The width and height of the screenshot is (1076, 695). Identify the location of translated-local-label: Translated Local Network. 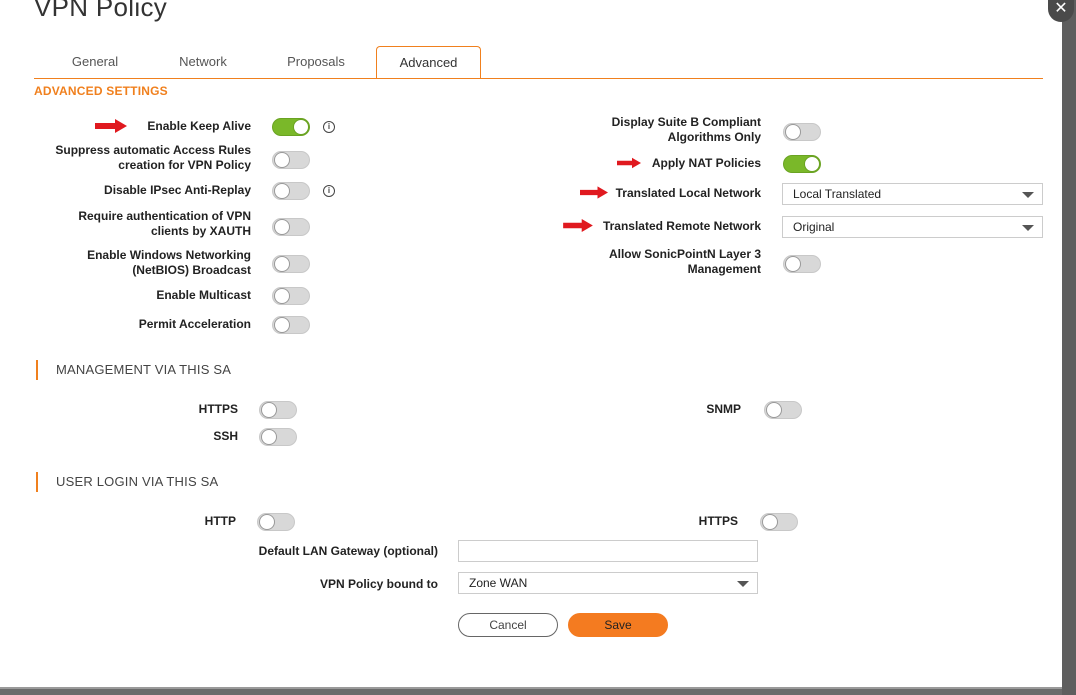
(688, 193).